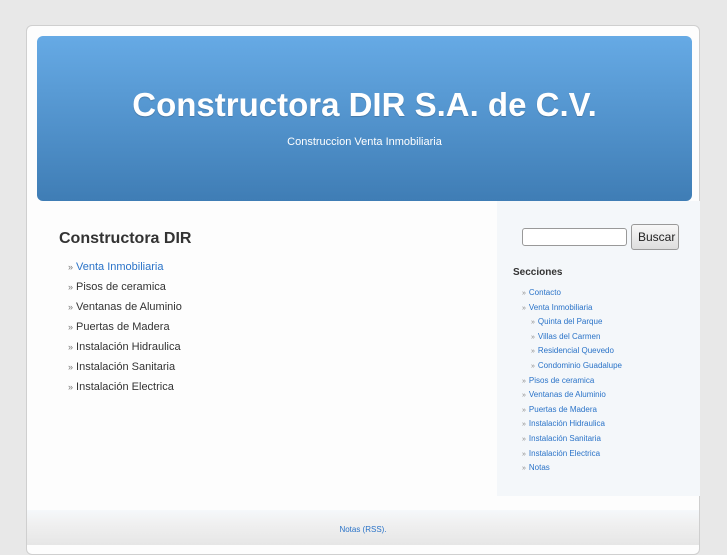  I want to click on site-tagline: Construccion Venta Inmobiliaria, so click(364, 142).